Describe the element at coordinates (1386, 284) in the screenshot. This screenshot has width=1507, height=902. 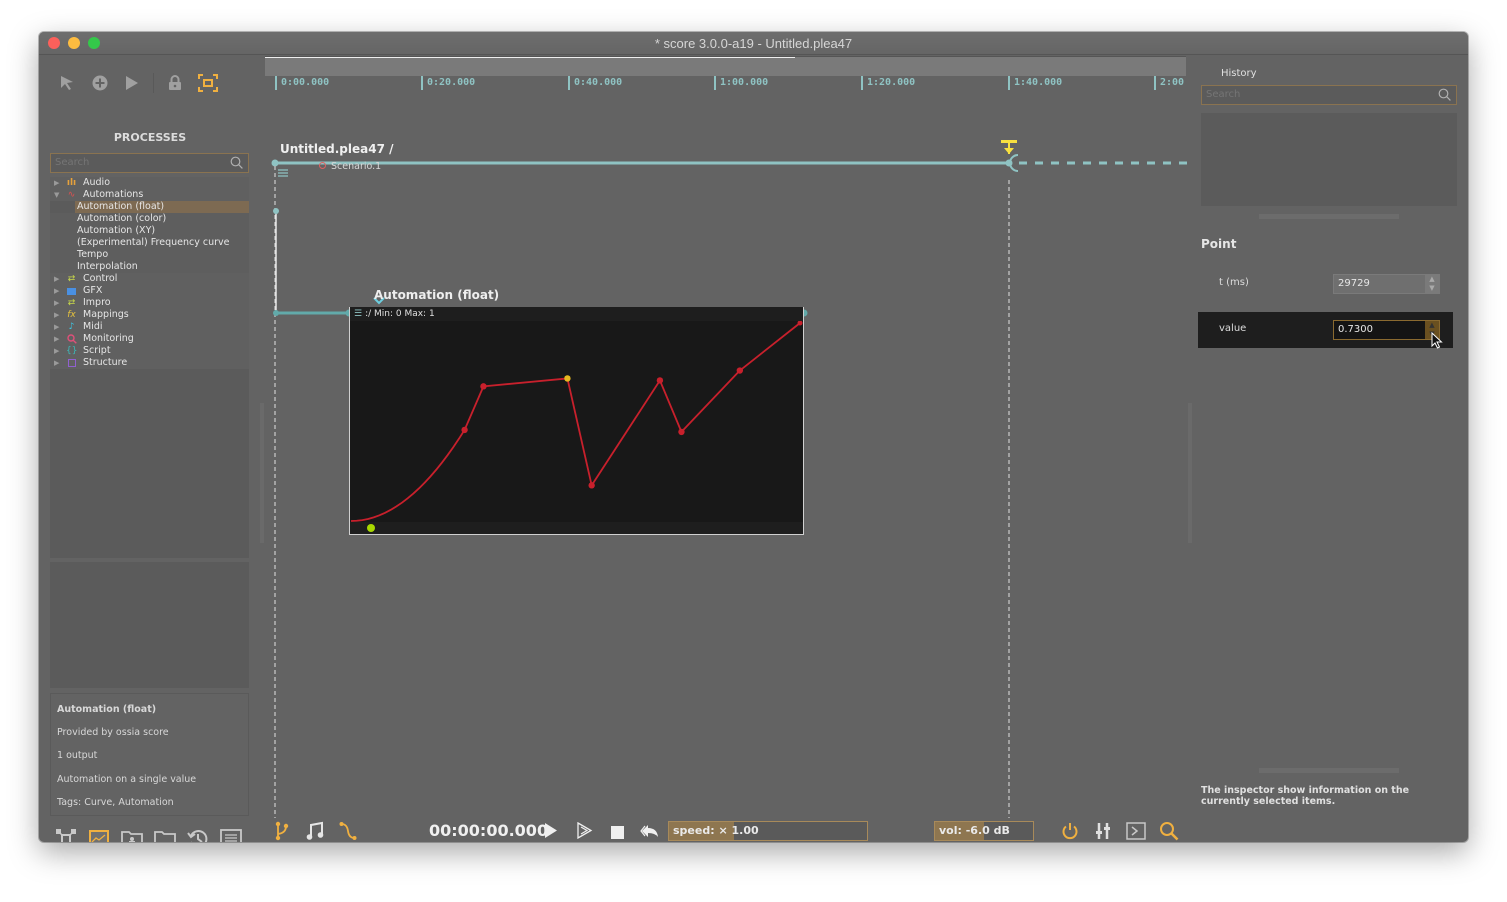
I see `time-spinbox: 29729 ▲ ▼` at that location.